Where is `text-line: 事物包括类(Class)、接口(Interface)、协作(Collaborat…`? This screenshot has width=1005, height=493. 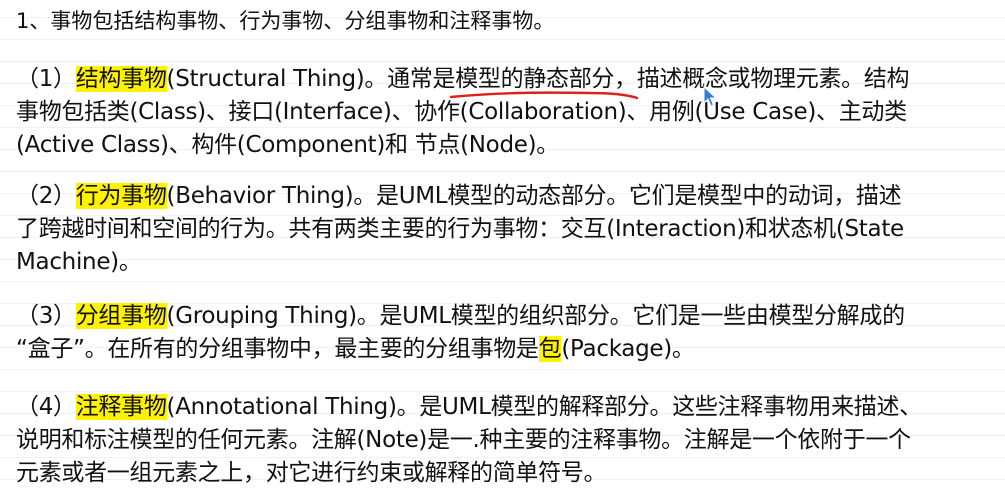 text-line: 事物包括类(Class)、接口(Interface)、协作(Collaborat… is located at coordinates (461, 112).